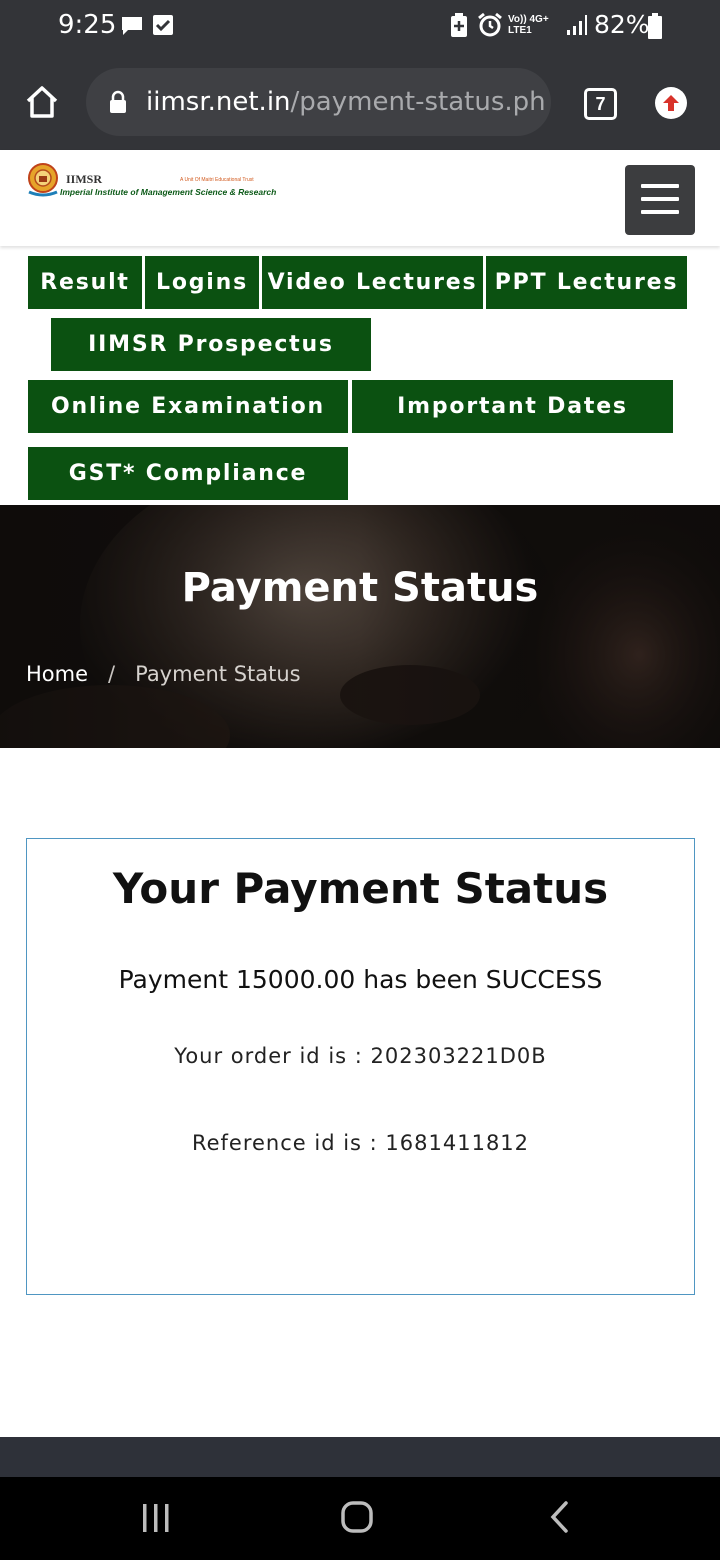 The width and height of the screenshot is (720, 1560). Describe the element at coordinates (87, 25) in the screenshot. I see `status-time: 9:25` at that location.